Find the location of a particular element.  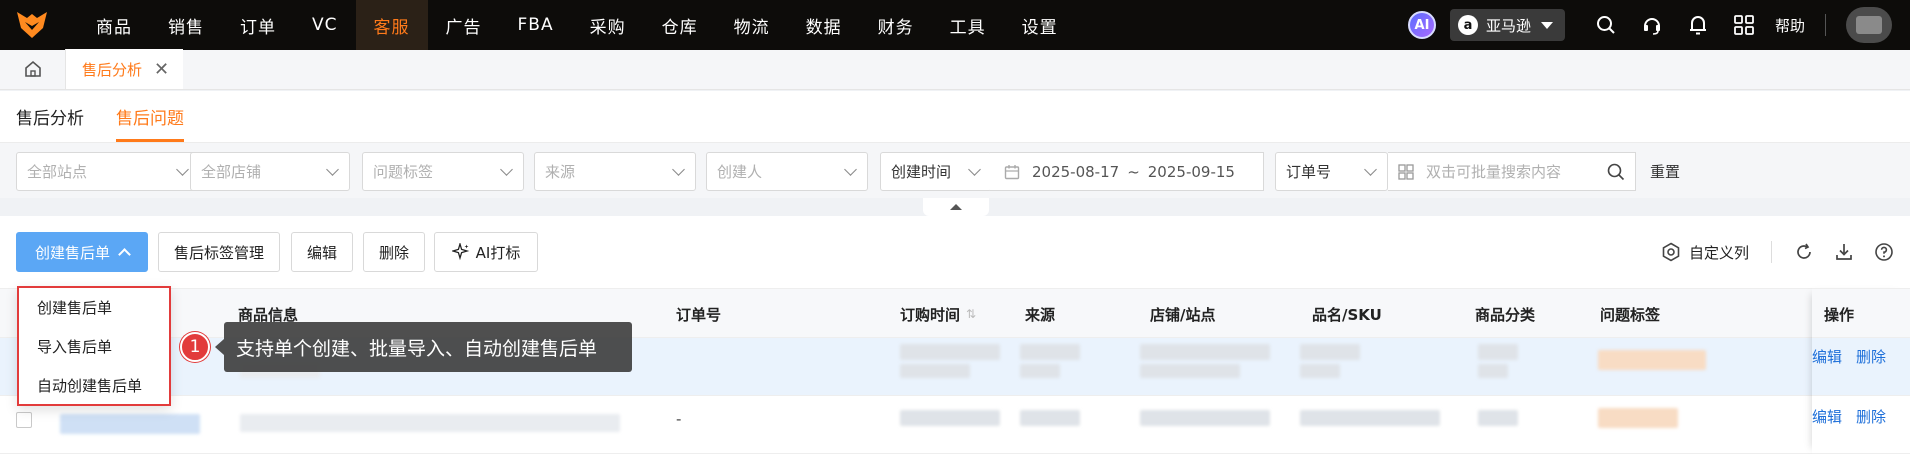

delete-button: 删除 is located at coordinates (394, 252).